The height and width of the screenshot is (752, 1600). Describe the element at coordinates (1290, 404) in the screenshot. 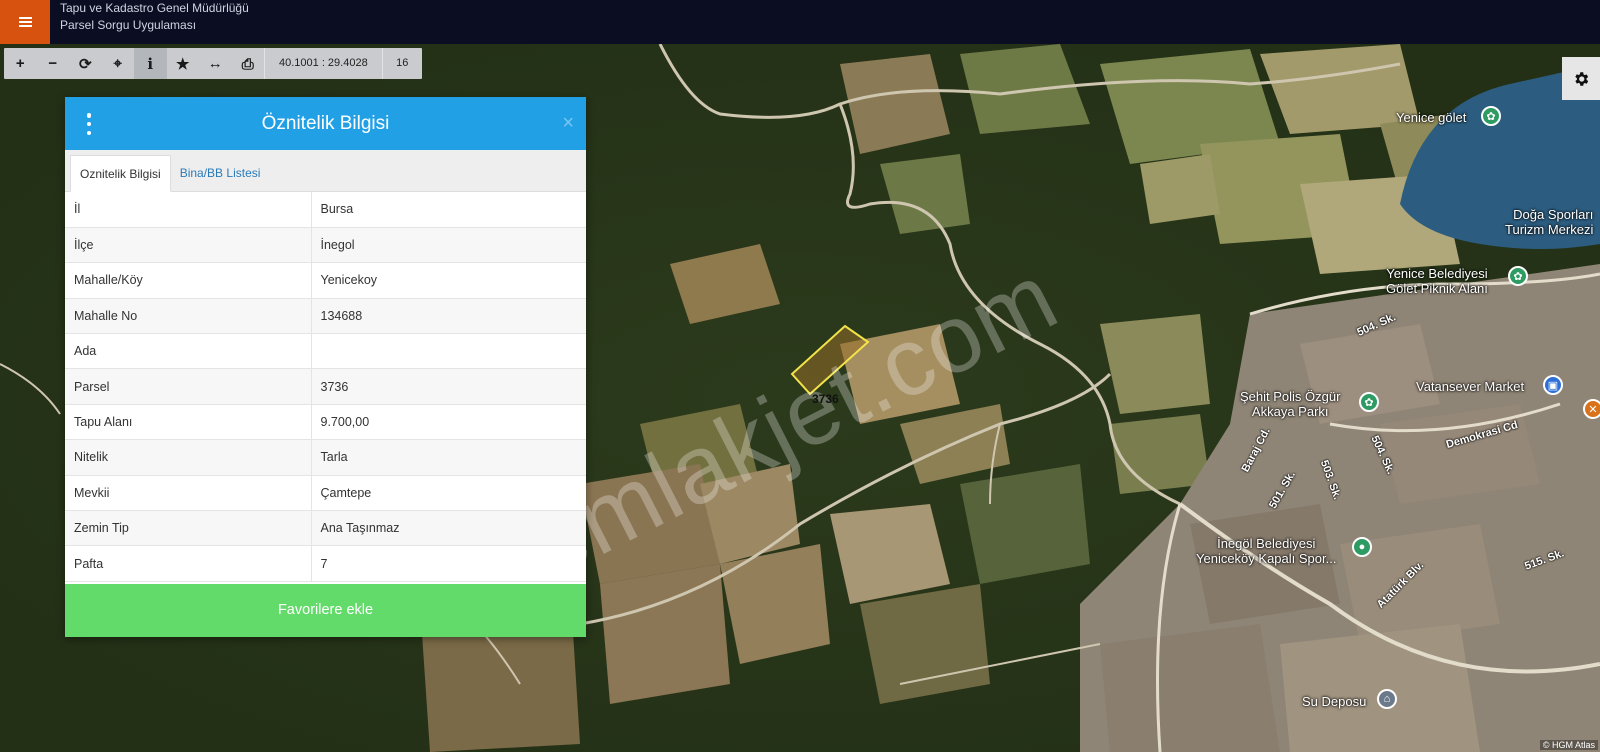

I see `place-label-akkaya-parki: Şehit Polis Özgür Akkaya Parkı` at that location.